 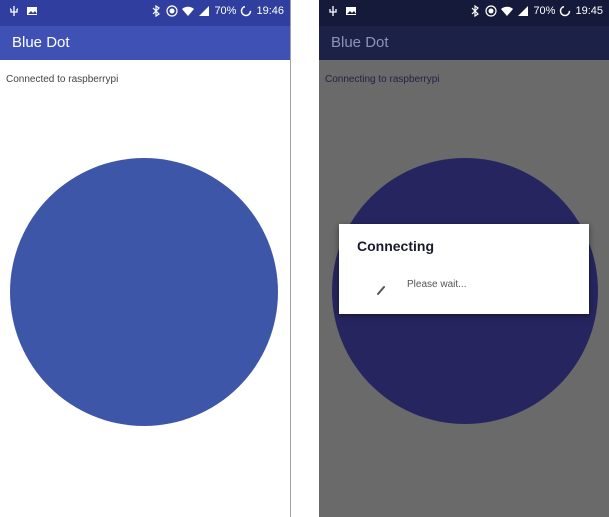 I want to click on status-bar: 70% 19:45, so click(x=464, y=13).